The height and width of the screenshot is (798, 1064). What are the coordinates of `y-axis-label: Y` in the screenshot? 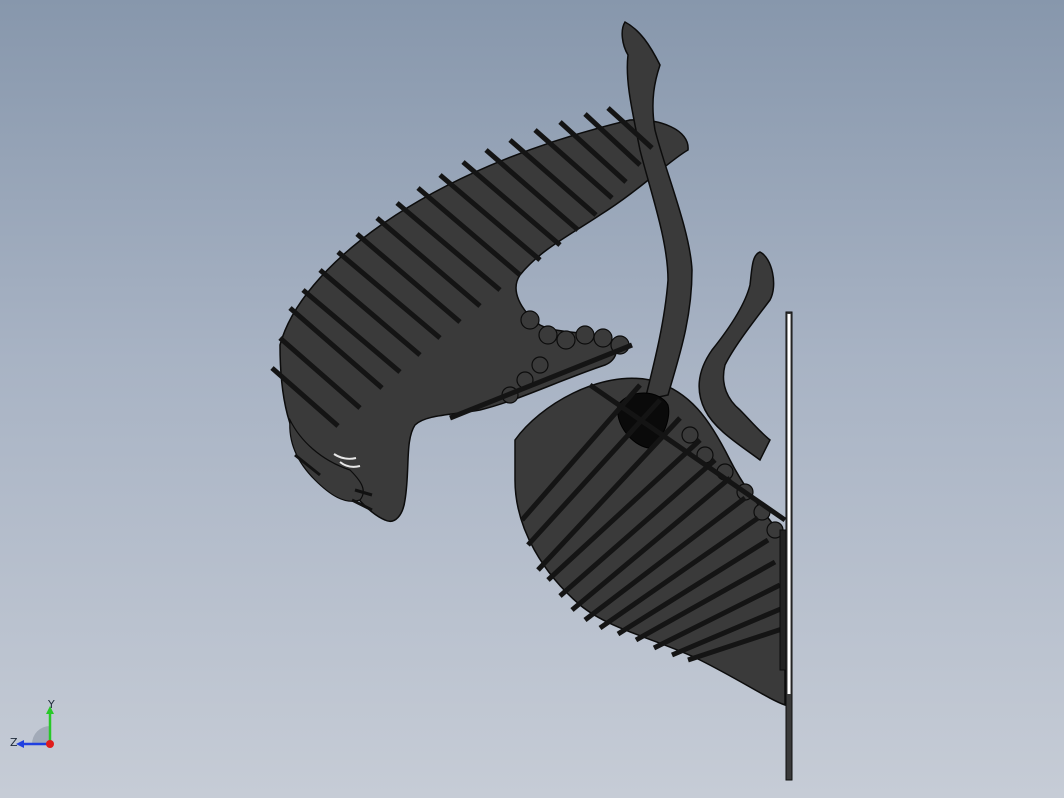 It's located at (51, 705).